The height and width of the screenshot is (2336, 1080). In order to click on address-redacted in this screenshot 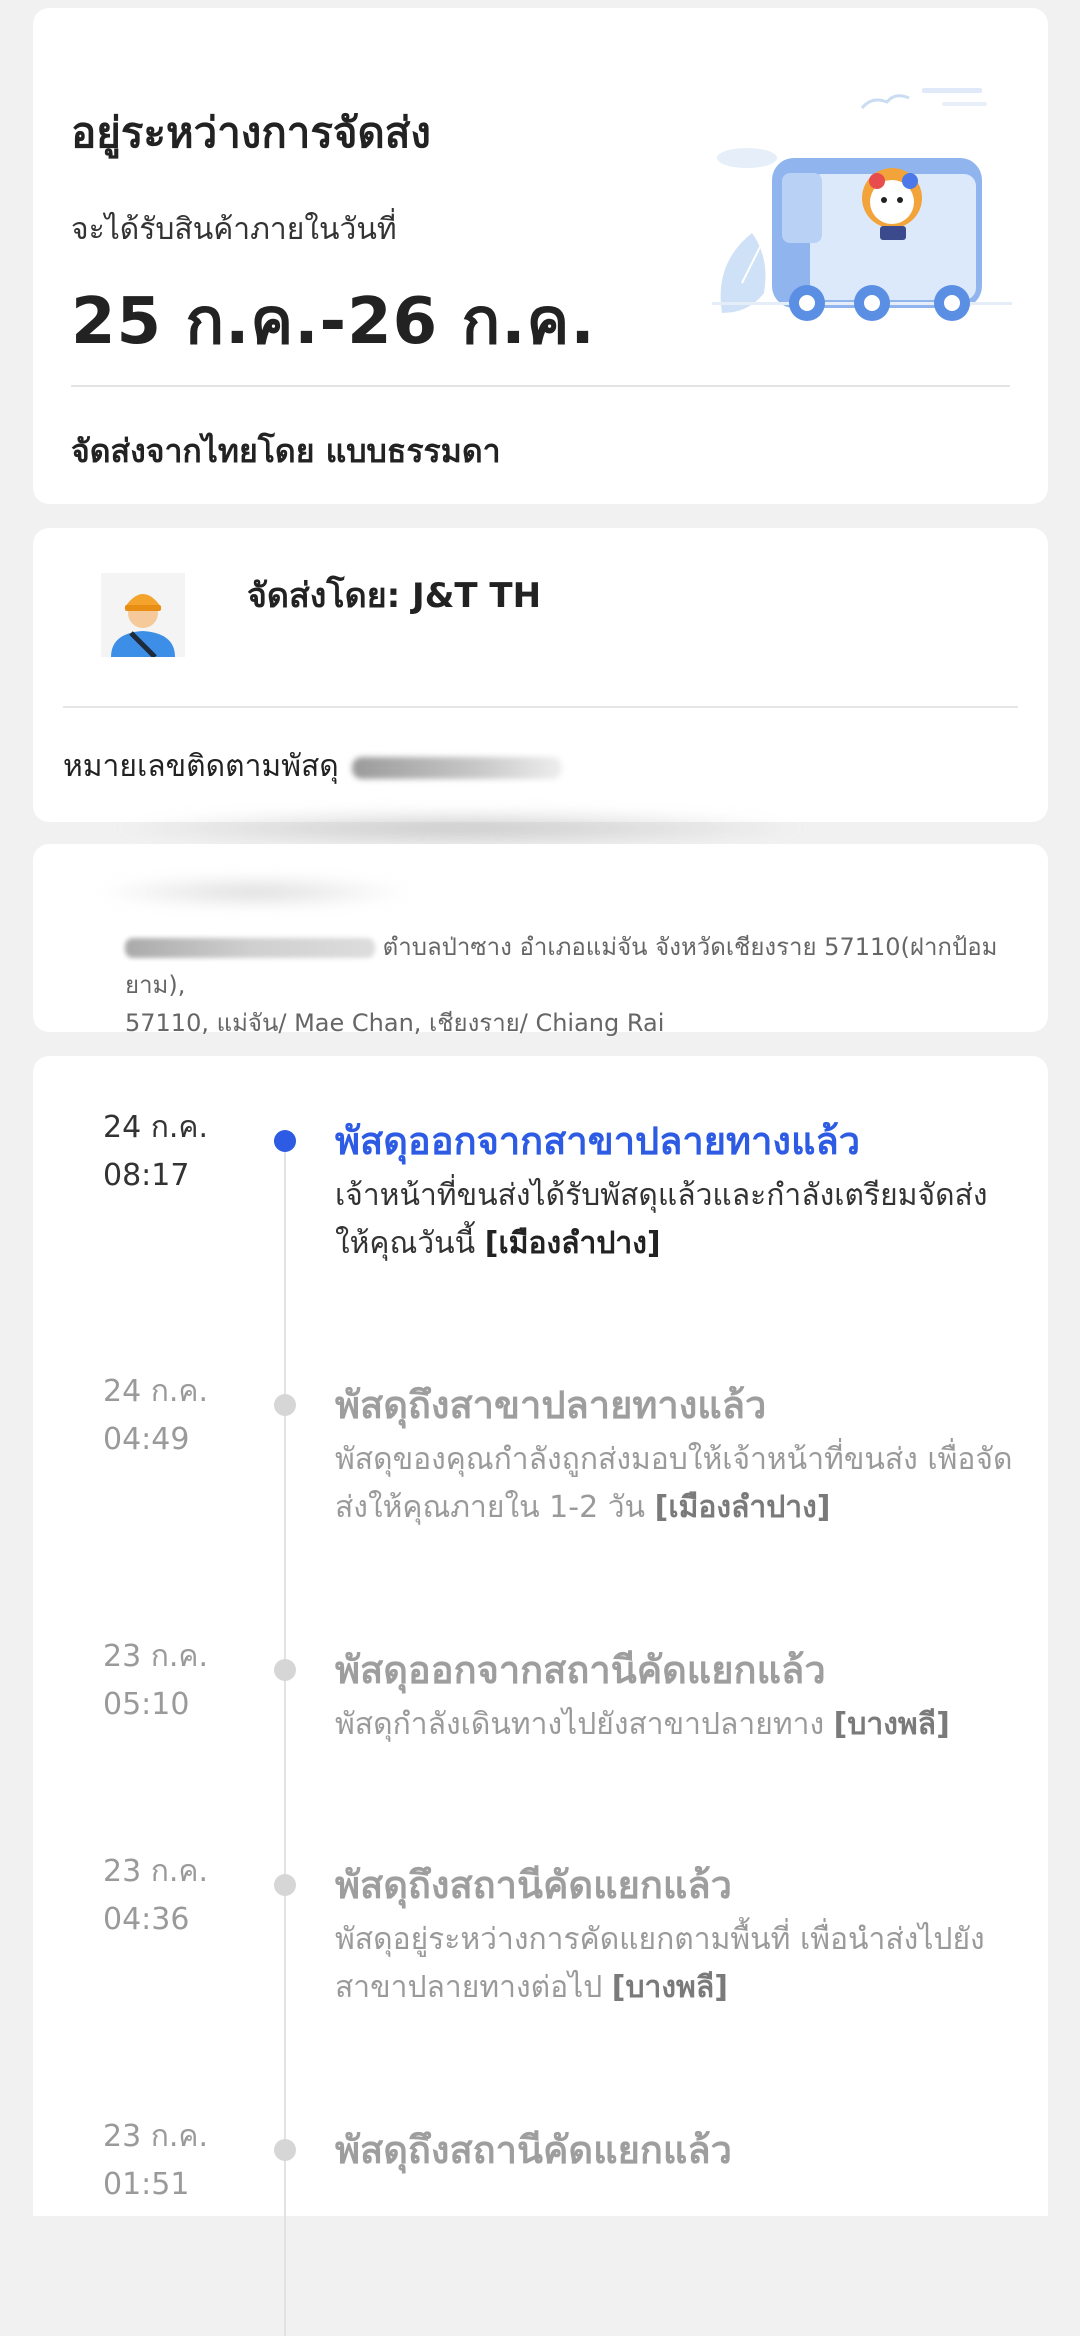, I will do `click(250, 948)`.